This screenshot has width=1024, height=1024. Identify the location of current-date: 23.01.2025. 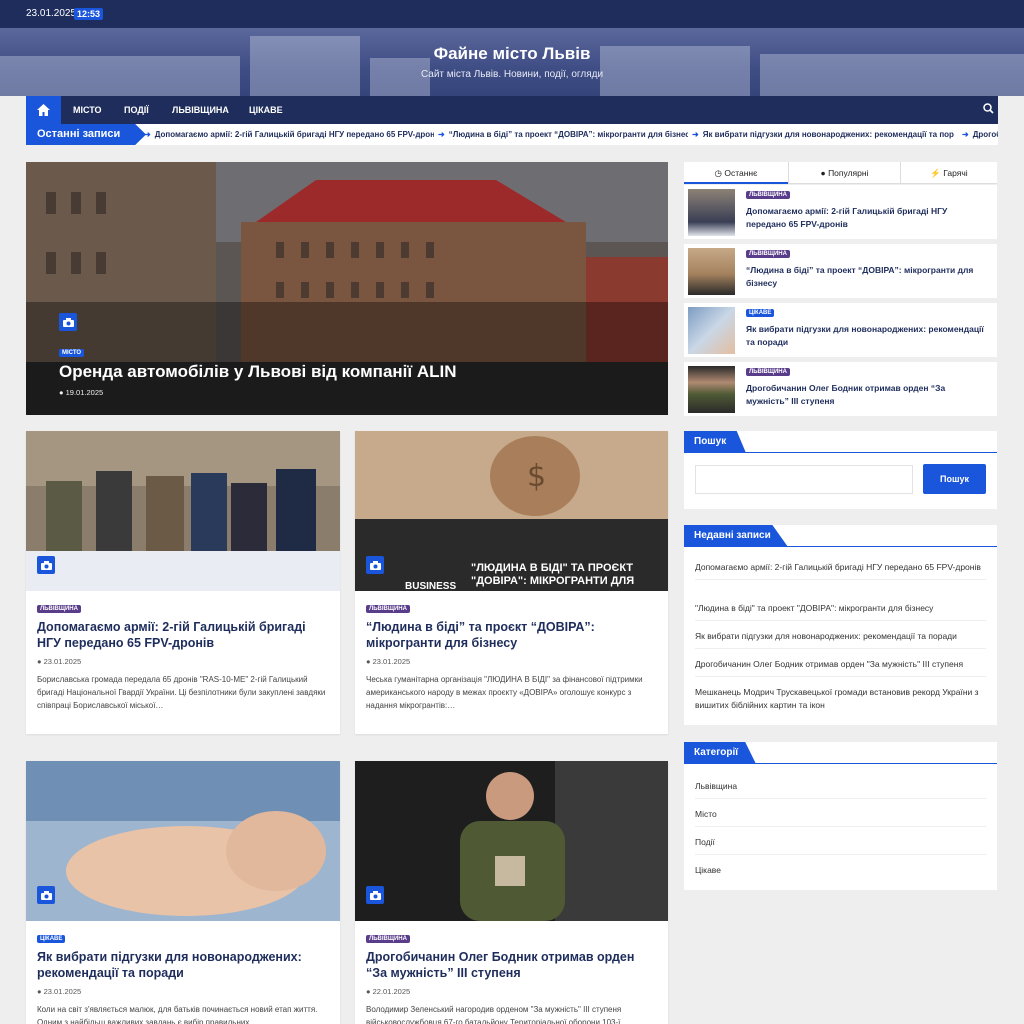
(51, 13).